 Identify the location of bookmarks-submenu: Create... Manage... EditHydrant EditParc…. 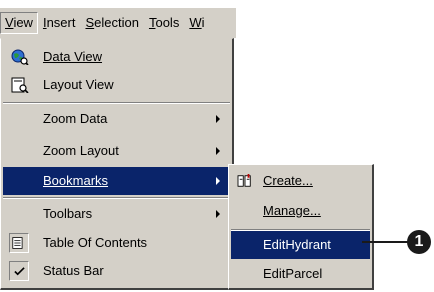
(301, 227).